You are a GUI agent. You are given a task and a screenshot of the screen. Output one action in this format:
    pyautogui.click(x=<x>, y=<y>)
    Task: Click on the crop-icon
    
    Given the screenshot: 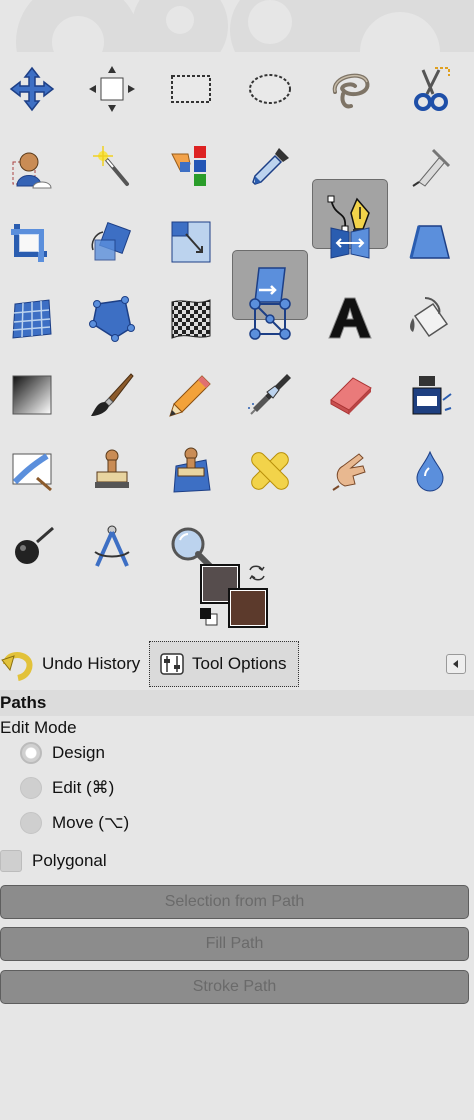 What is the action you would take?
    pyautogui.click(x=29, y=243)
    